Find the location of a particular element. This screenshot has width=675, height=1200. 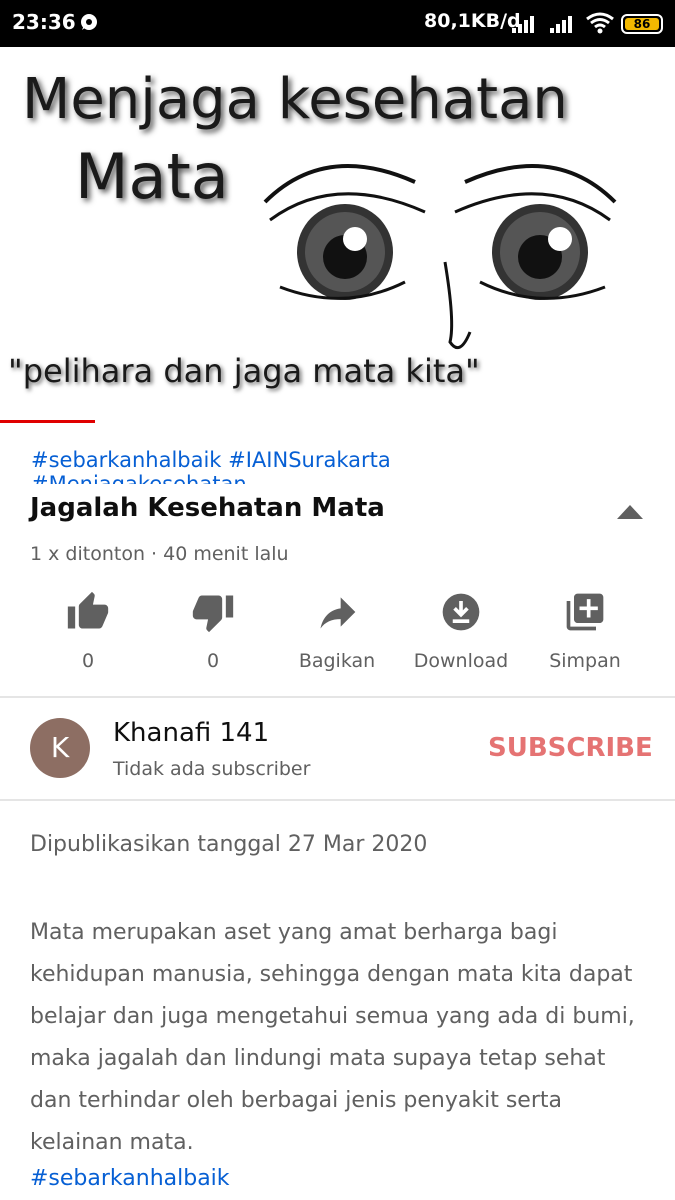

thumbnail-title-line2: Mata is located at coordinates (152, 176).